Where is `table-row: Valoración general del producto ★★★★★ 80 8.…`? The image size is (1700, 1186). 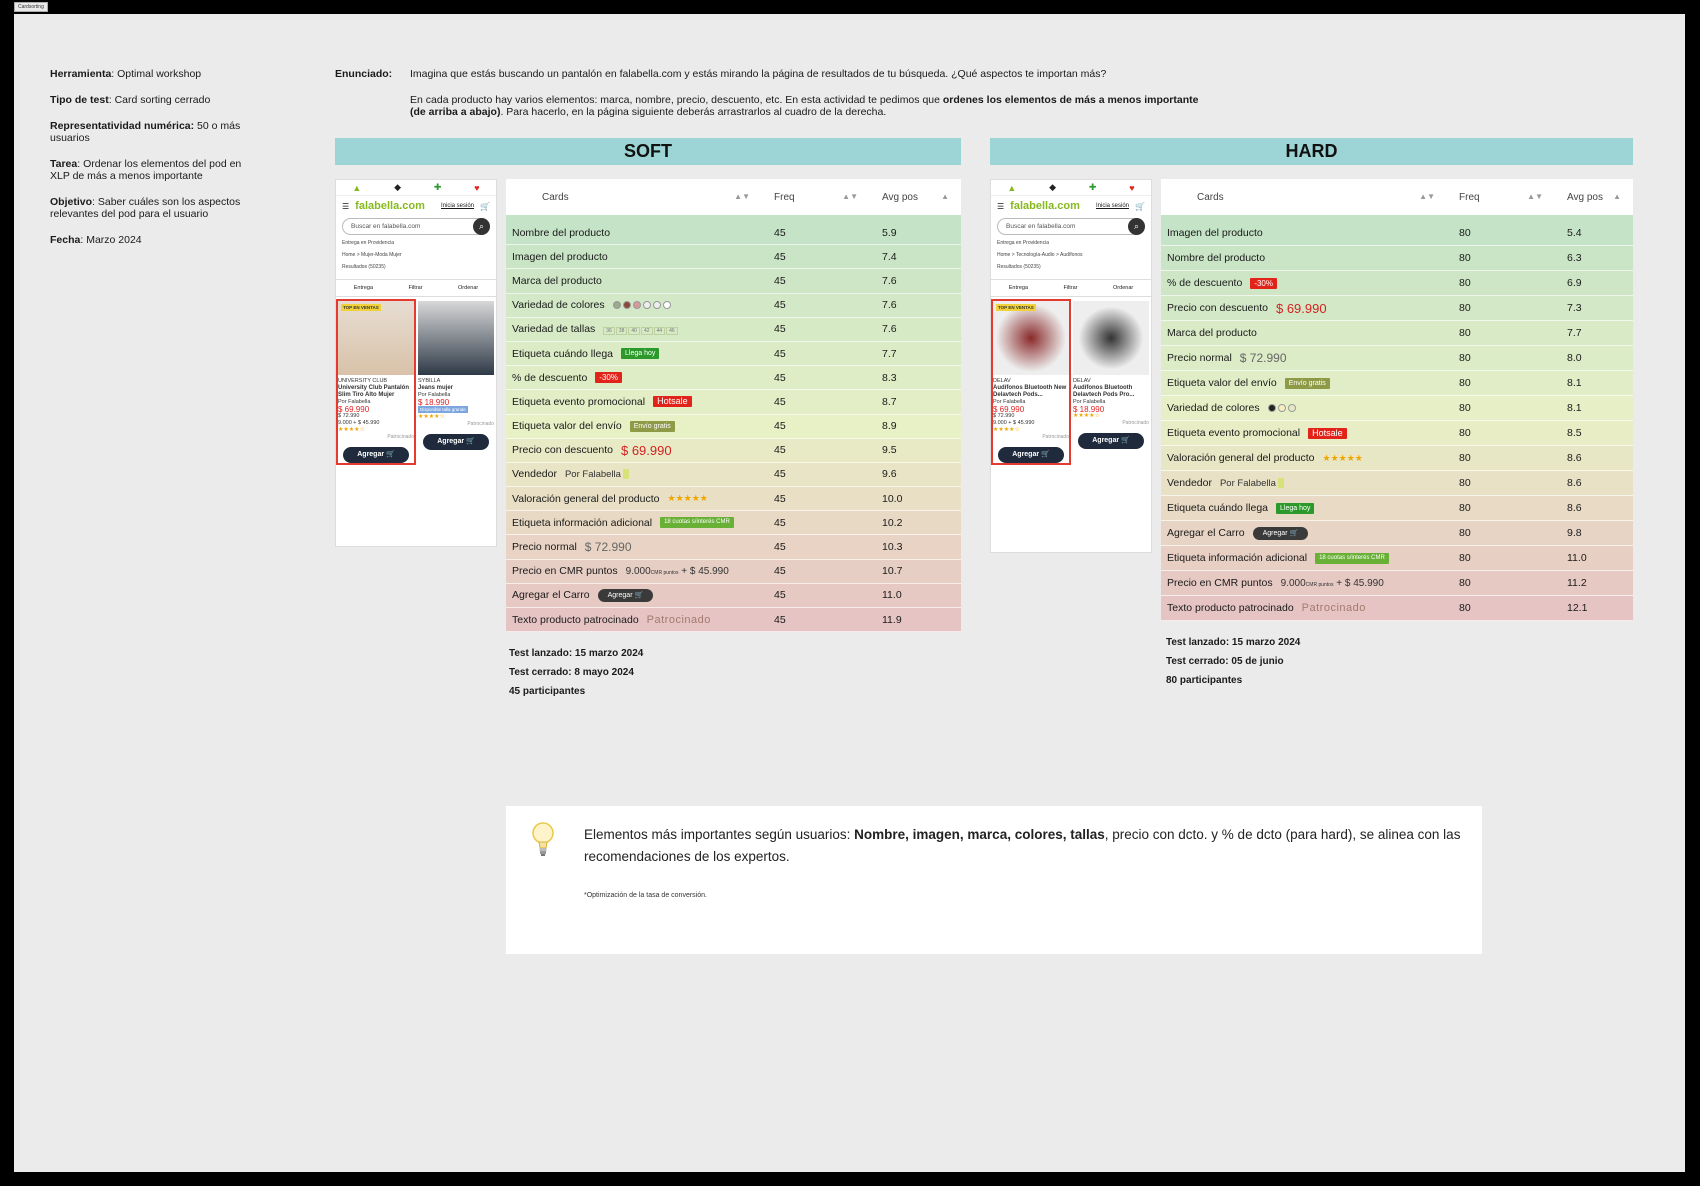
table-row: Valoración general del producto ★★★★★ 80 8.… is located at coordinates (1397, 458).